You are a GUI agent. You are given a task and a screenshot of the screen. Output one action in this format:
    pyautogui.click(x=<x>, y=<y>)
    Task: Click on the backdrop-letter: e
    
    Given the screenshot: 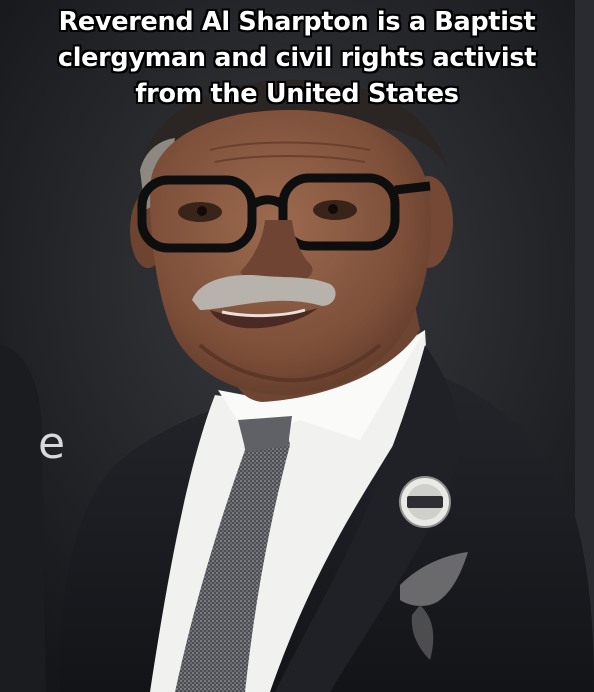 What is the action you would take?
    pyautogui.click(x=52, y=443)
    